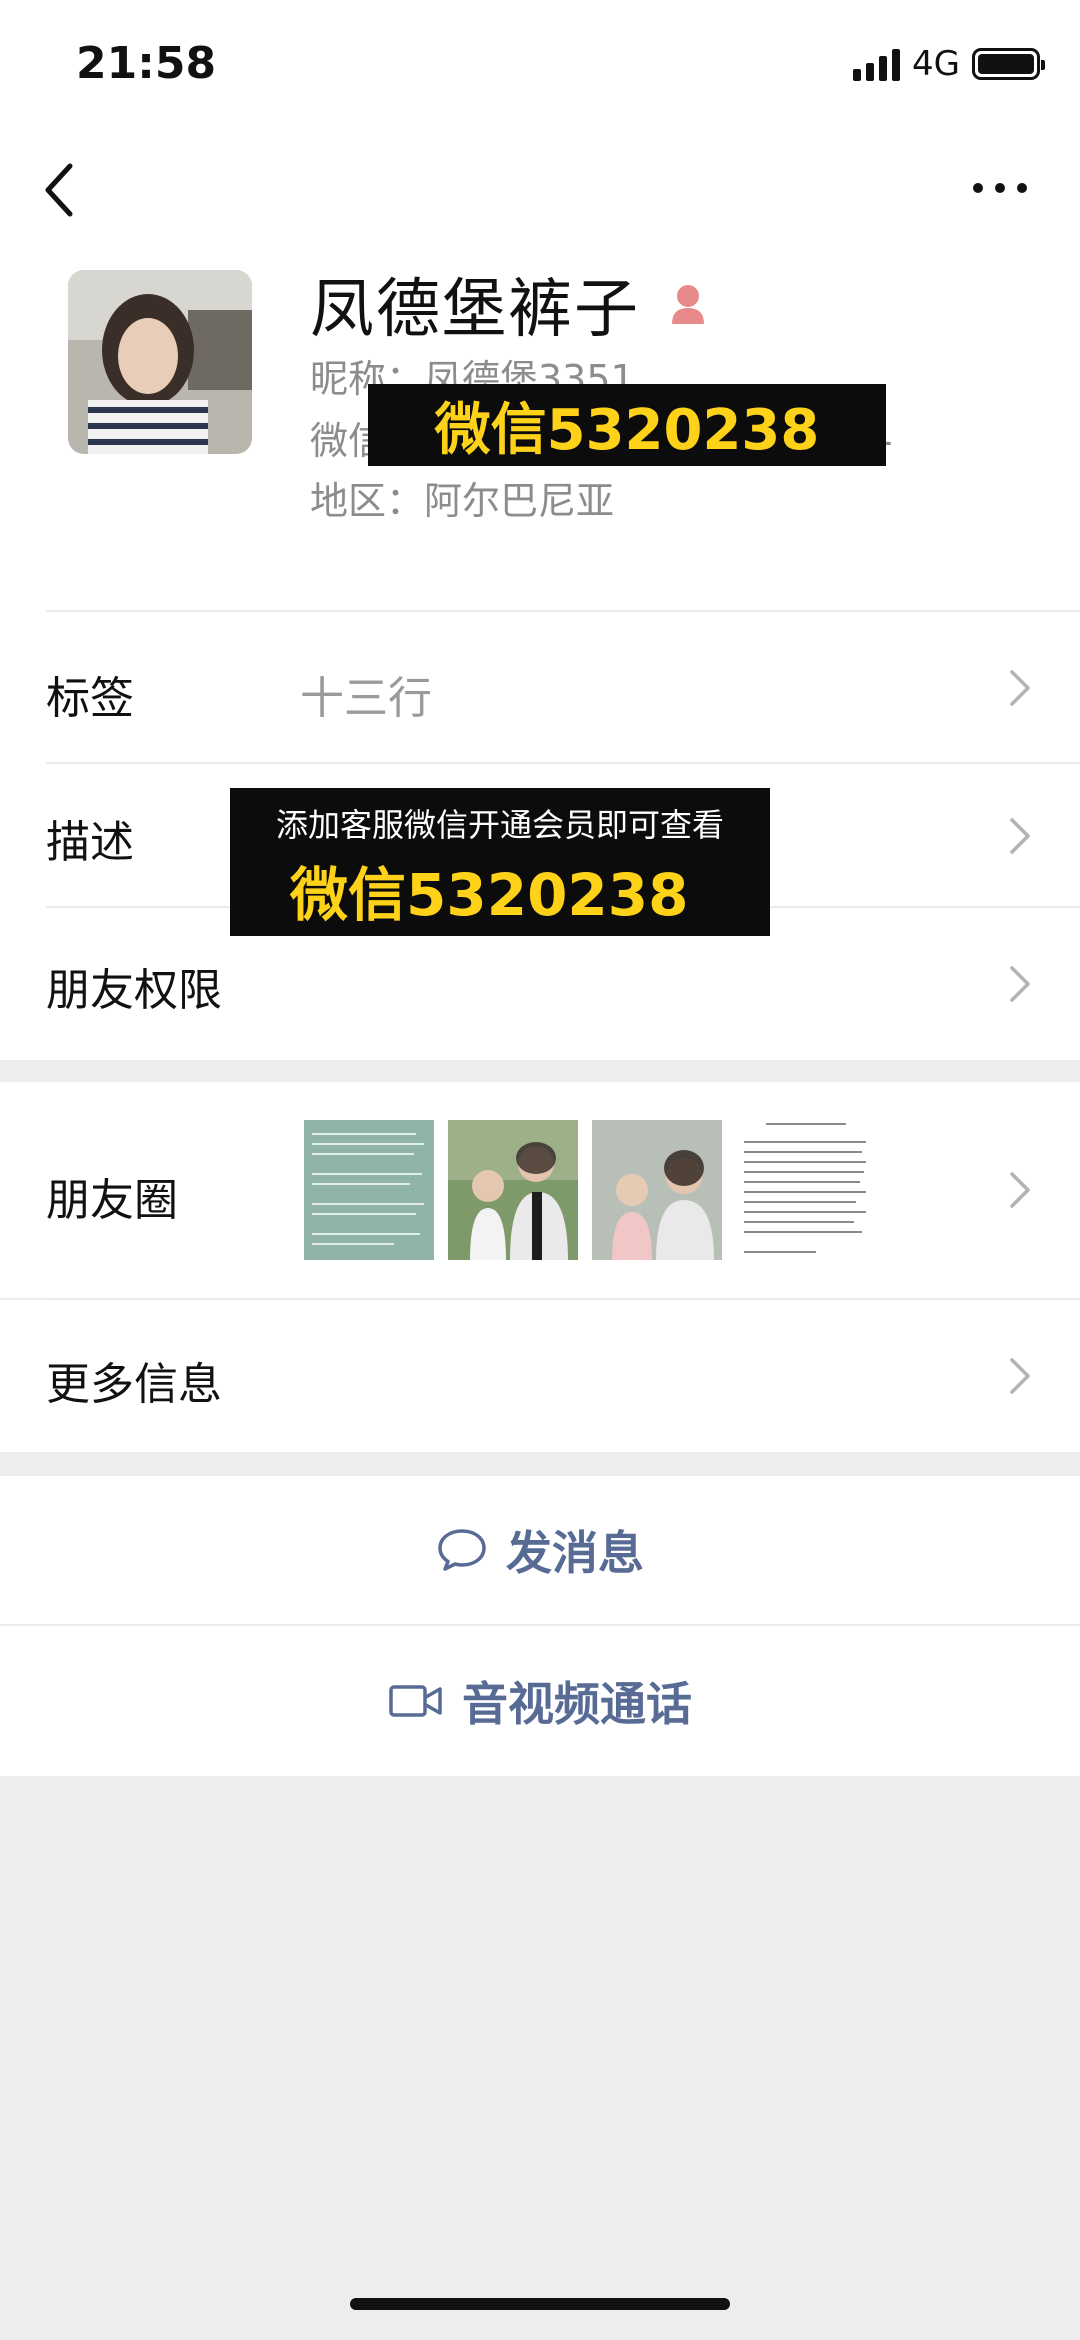 This screenshot has height=2340, width=1080. I want to click on promo-overlay-subtext: 添加客服微信开通会员即可查看, so click(499, 825).